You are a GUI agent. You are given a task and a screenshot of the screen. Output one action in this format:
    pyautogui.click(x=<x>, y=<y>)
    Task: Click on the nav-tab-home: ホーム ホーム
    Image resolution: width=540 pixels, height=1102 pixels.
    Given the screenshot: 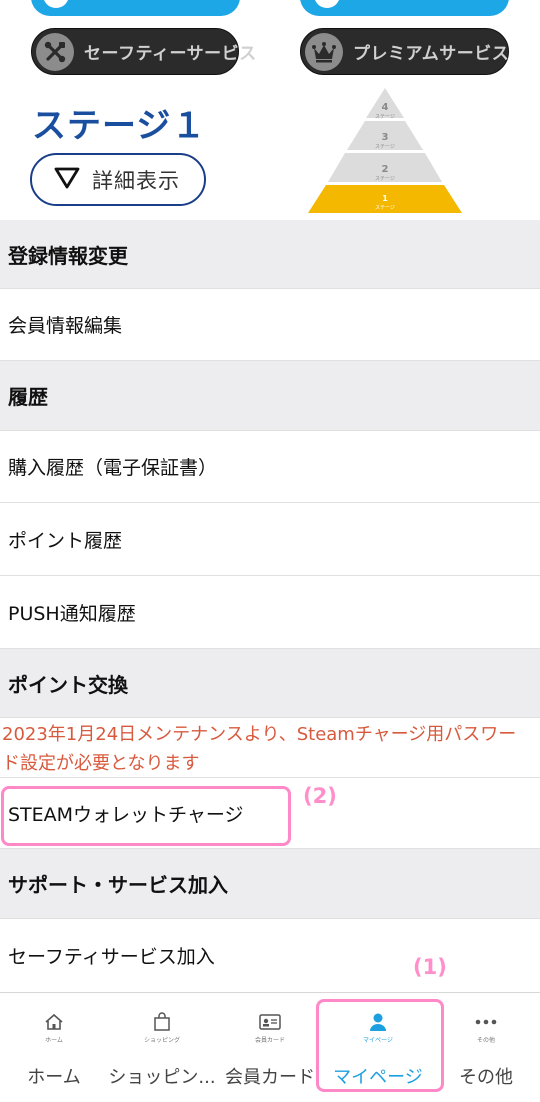 What is the action you would take?
    pyautogui.click(x=54, y=1047)
    